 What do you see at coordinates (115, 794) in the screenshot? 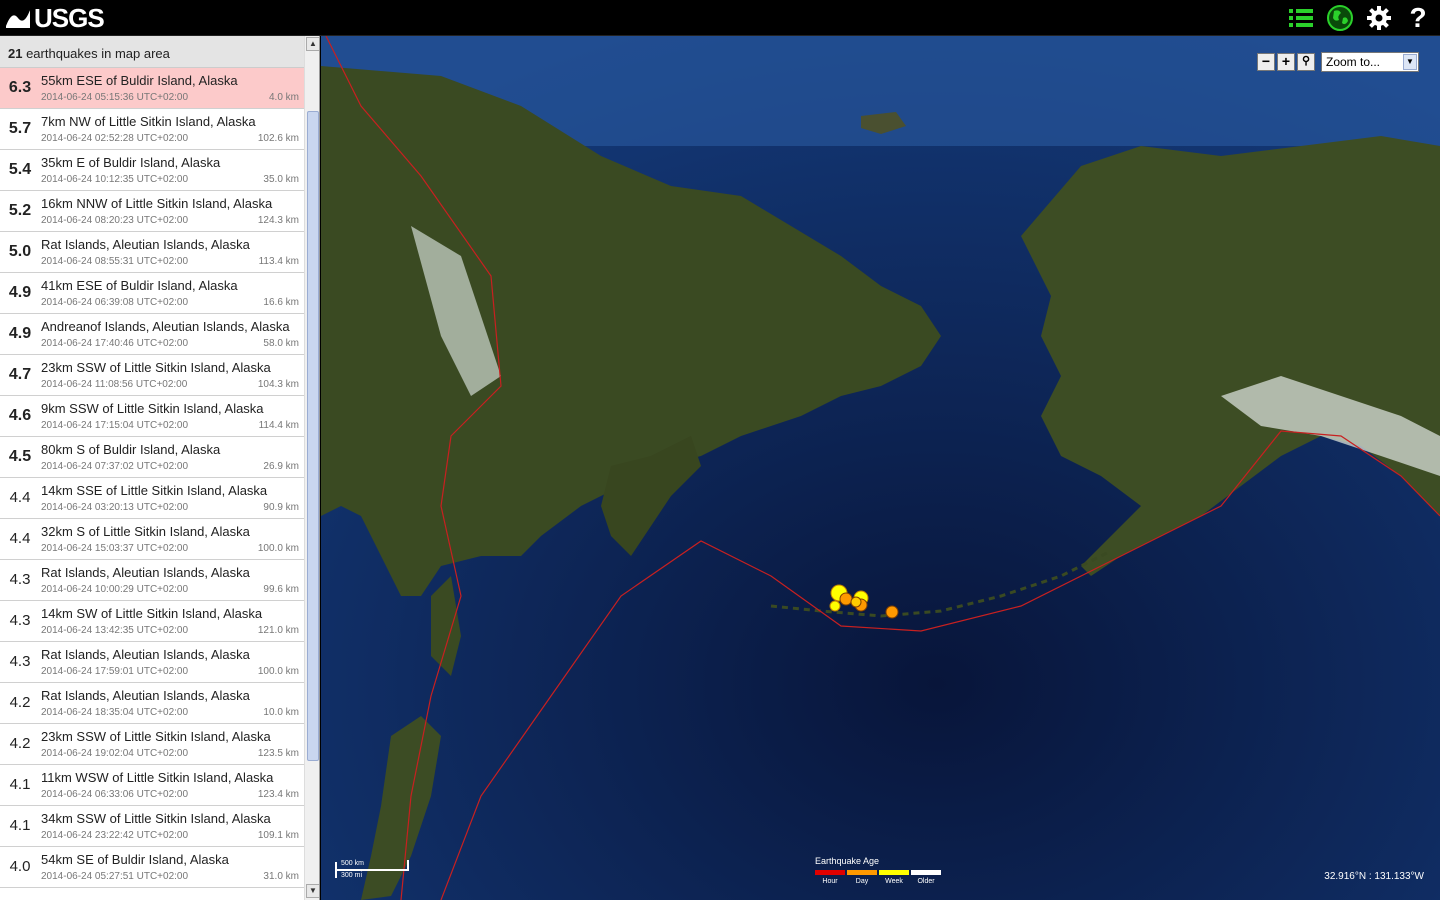
I see `earthquake-time: 2014-06-24 06:33:06 UTC+02:00` at bounding box center [115, 794].